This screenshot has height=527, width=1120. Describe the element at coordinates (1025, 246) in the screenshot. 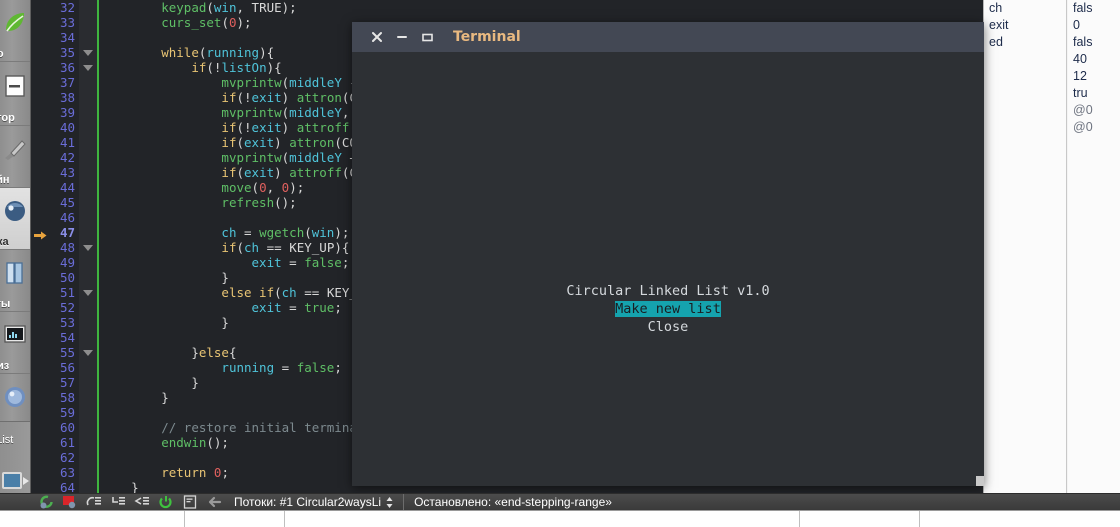

I see `variables-name-column: ch exit ed` at that location.